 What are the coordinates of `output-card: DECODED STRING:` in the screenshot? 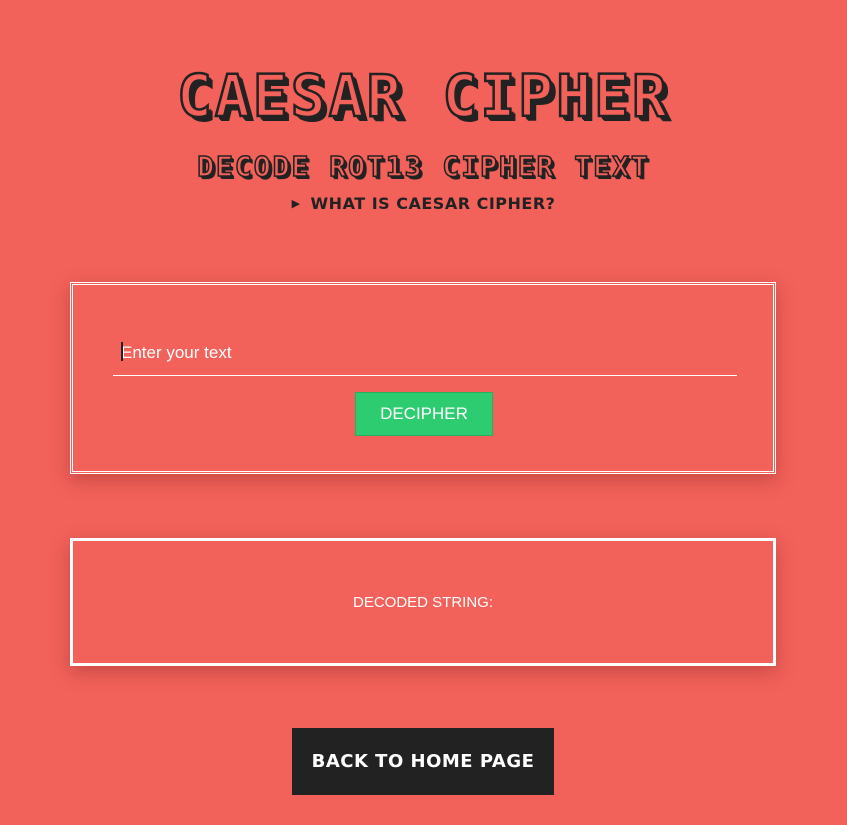 It's located at (423, 602).